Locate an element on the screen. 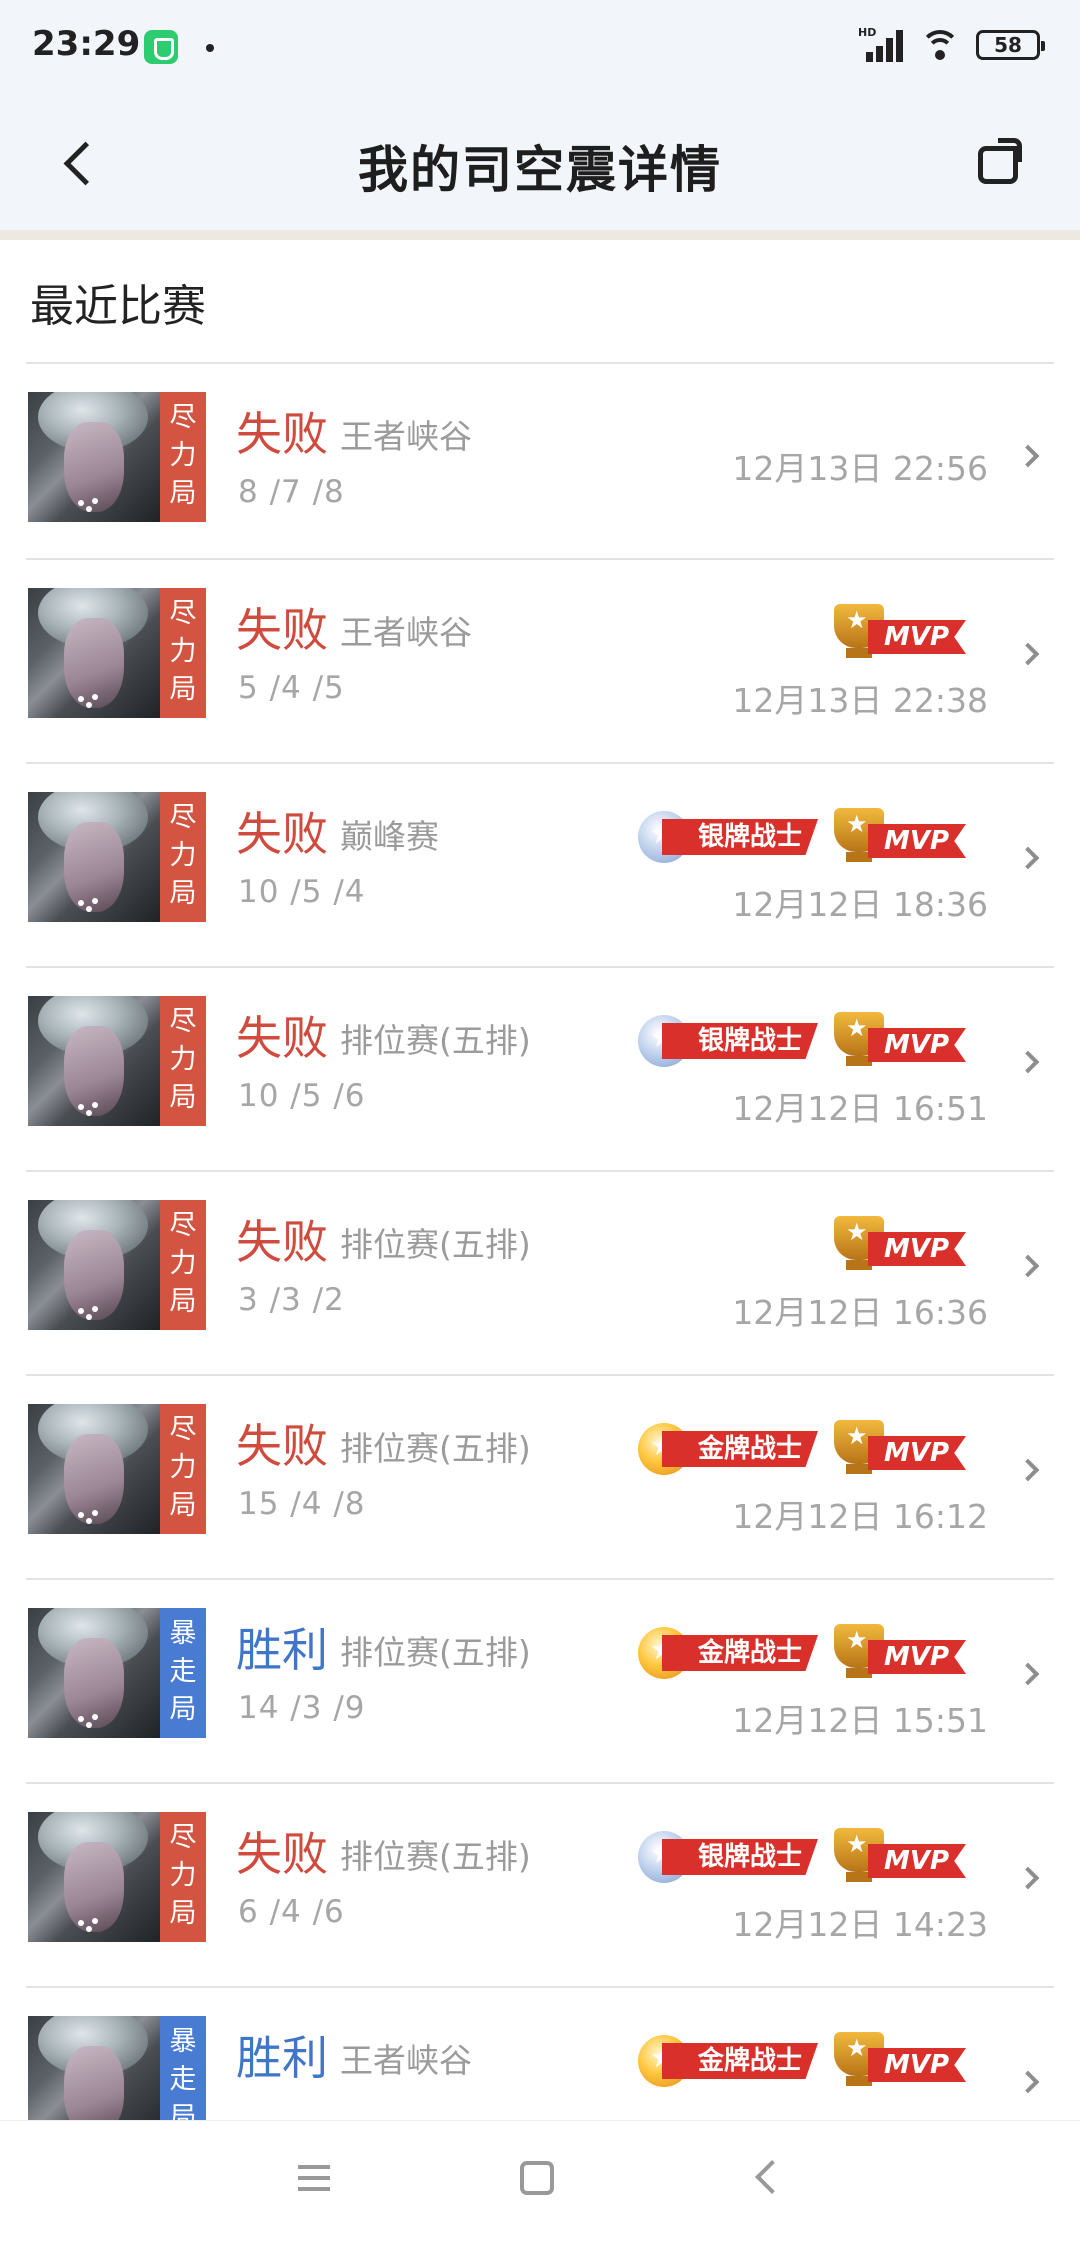 This screenshot has height=2248, width=1080. signal-icon: HD is located at coordinates (881, 44).